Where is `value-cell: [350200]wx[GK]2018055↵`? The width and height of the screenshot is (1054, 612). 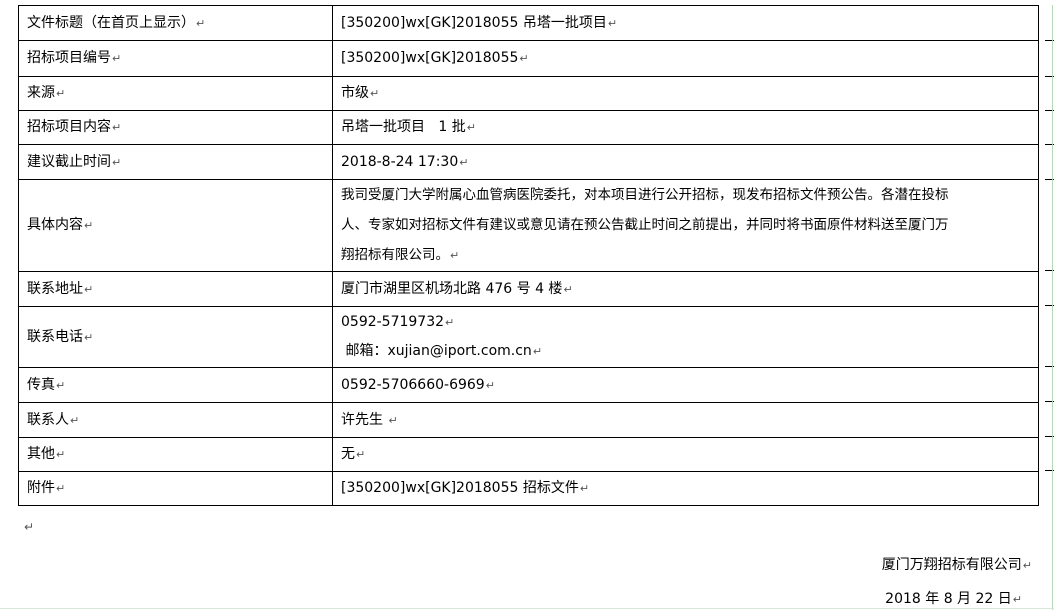
value-cell: [350200]wx[GK]2018055↵ is located at coordinates (685, 58).